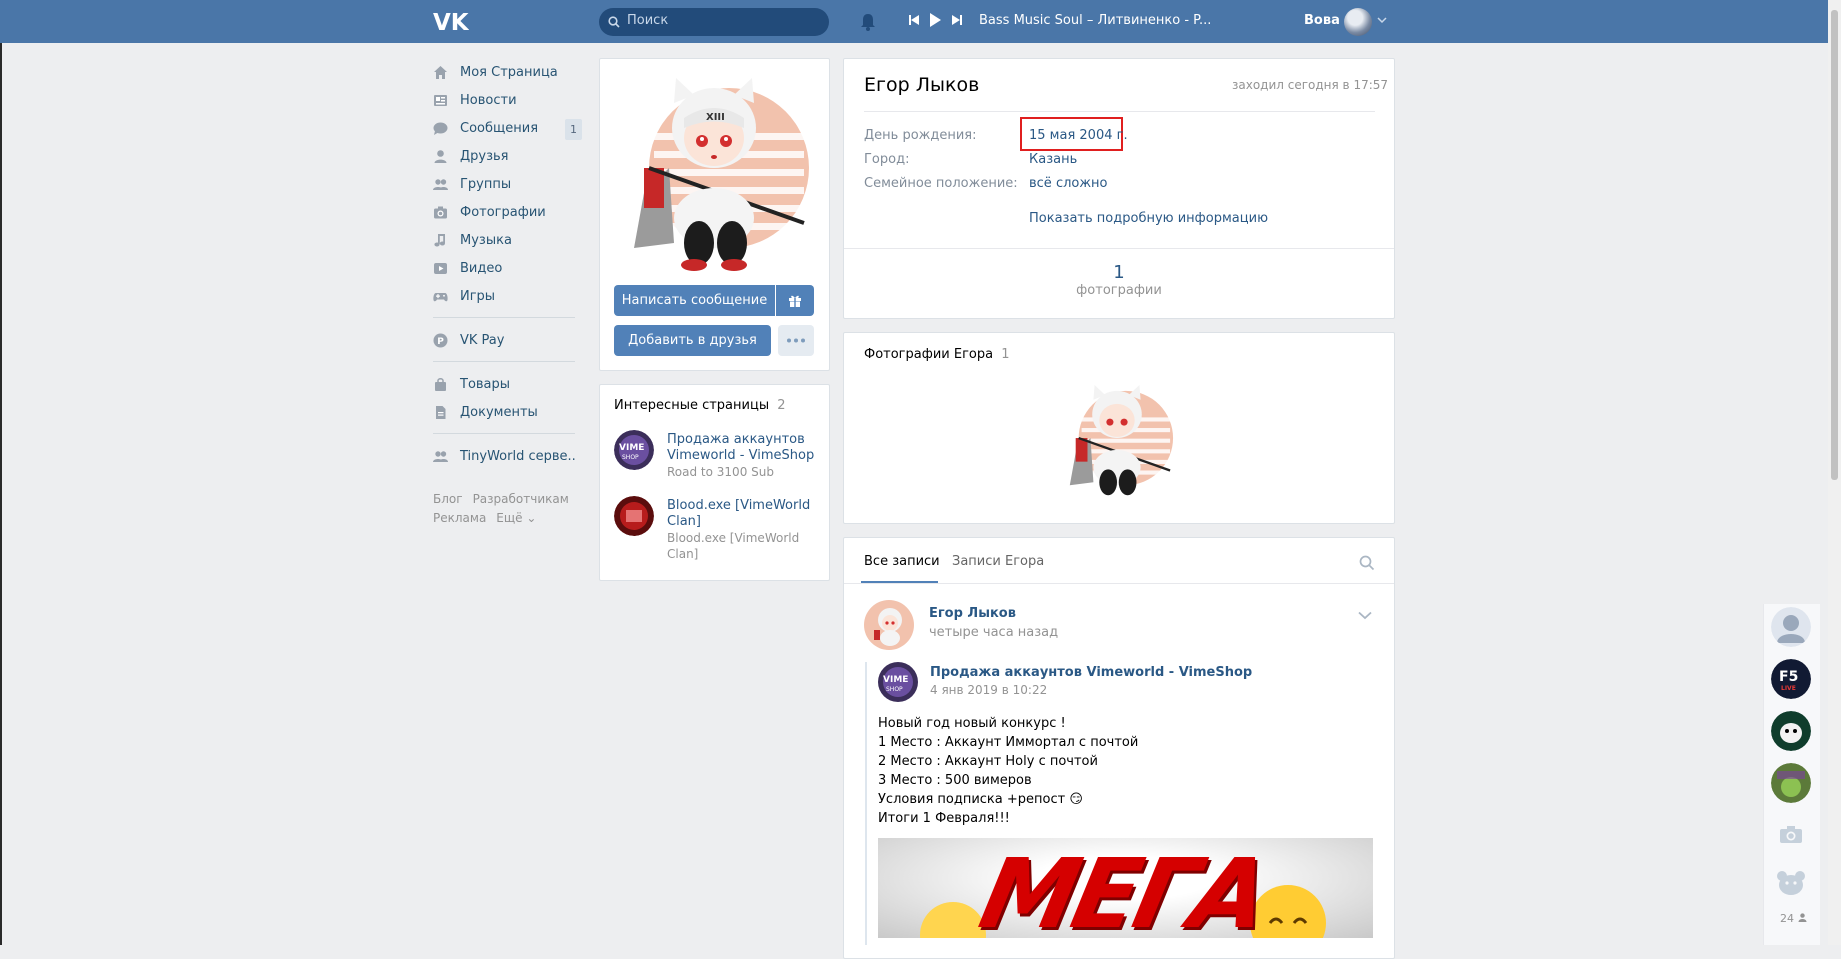 Image resolution: width=1841 pixels, height=959 pixels. I want to click on footer-link-developers: Разработчикам, so click(521, 499).